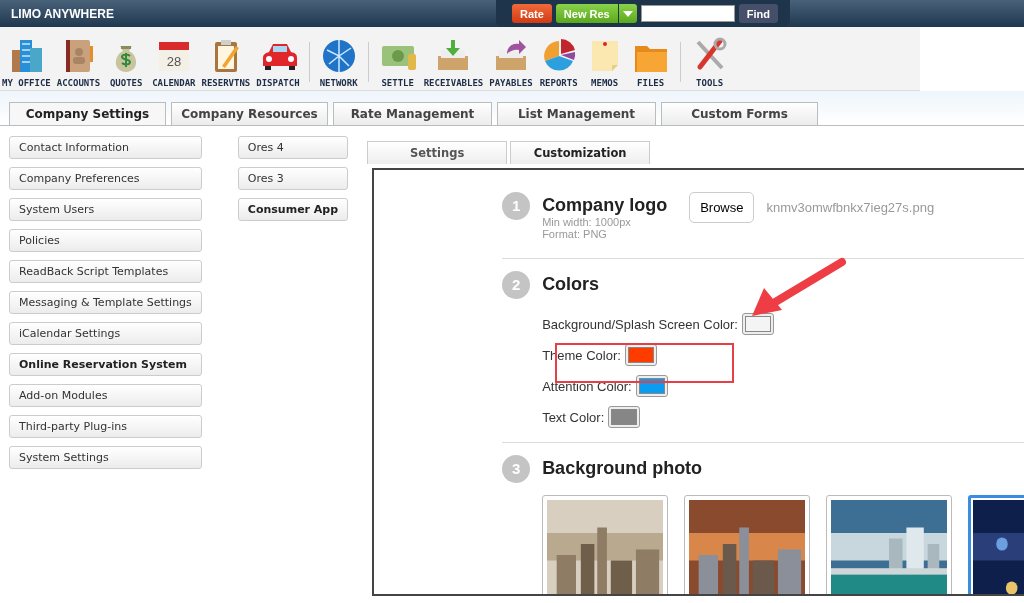  I want to click on toolbar-button: ACCOUNTS, so click(78, 63).